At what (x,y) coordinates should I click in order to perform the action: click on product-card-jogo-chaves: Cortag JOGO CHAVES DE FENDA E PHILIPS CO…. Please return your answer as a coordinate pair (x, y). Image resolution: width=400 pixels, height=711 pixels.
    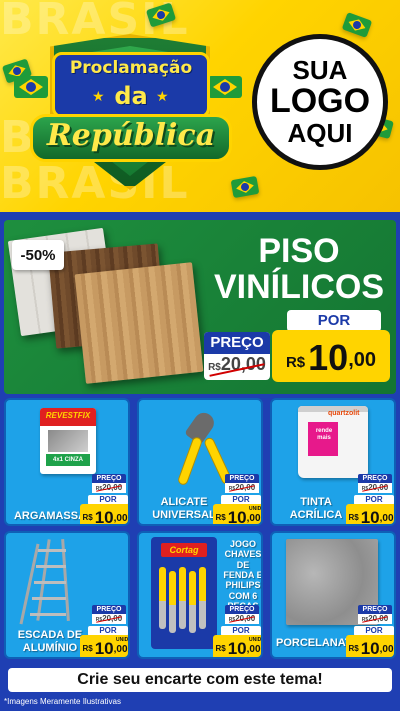
    Looking at the image, I should click on (200, 595).